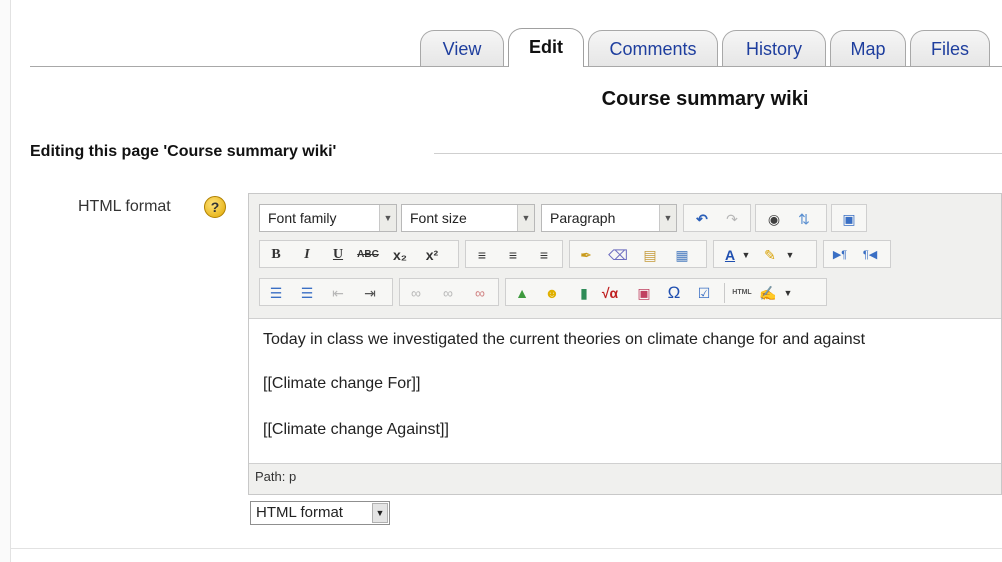  I want to click on list-group: ☰ ☰ ⇤ ⇥, so click(326, 292).